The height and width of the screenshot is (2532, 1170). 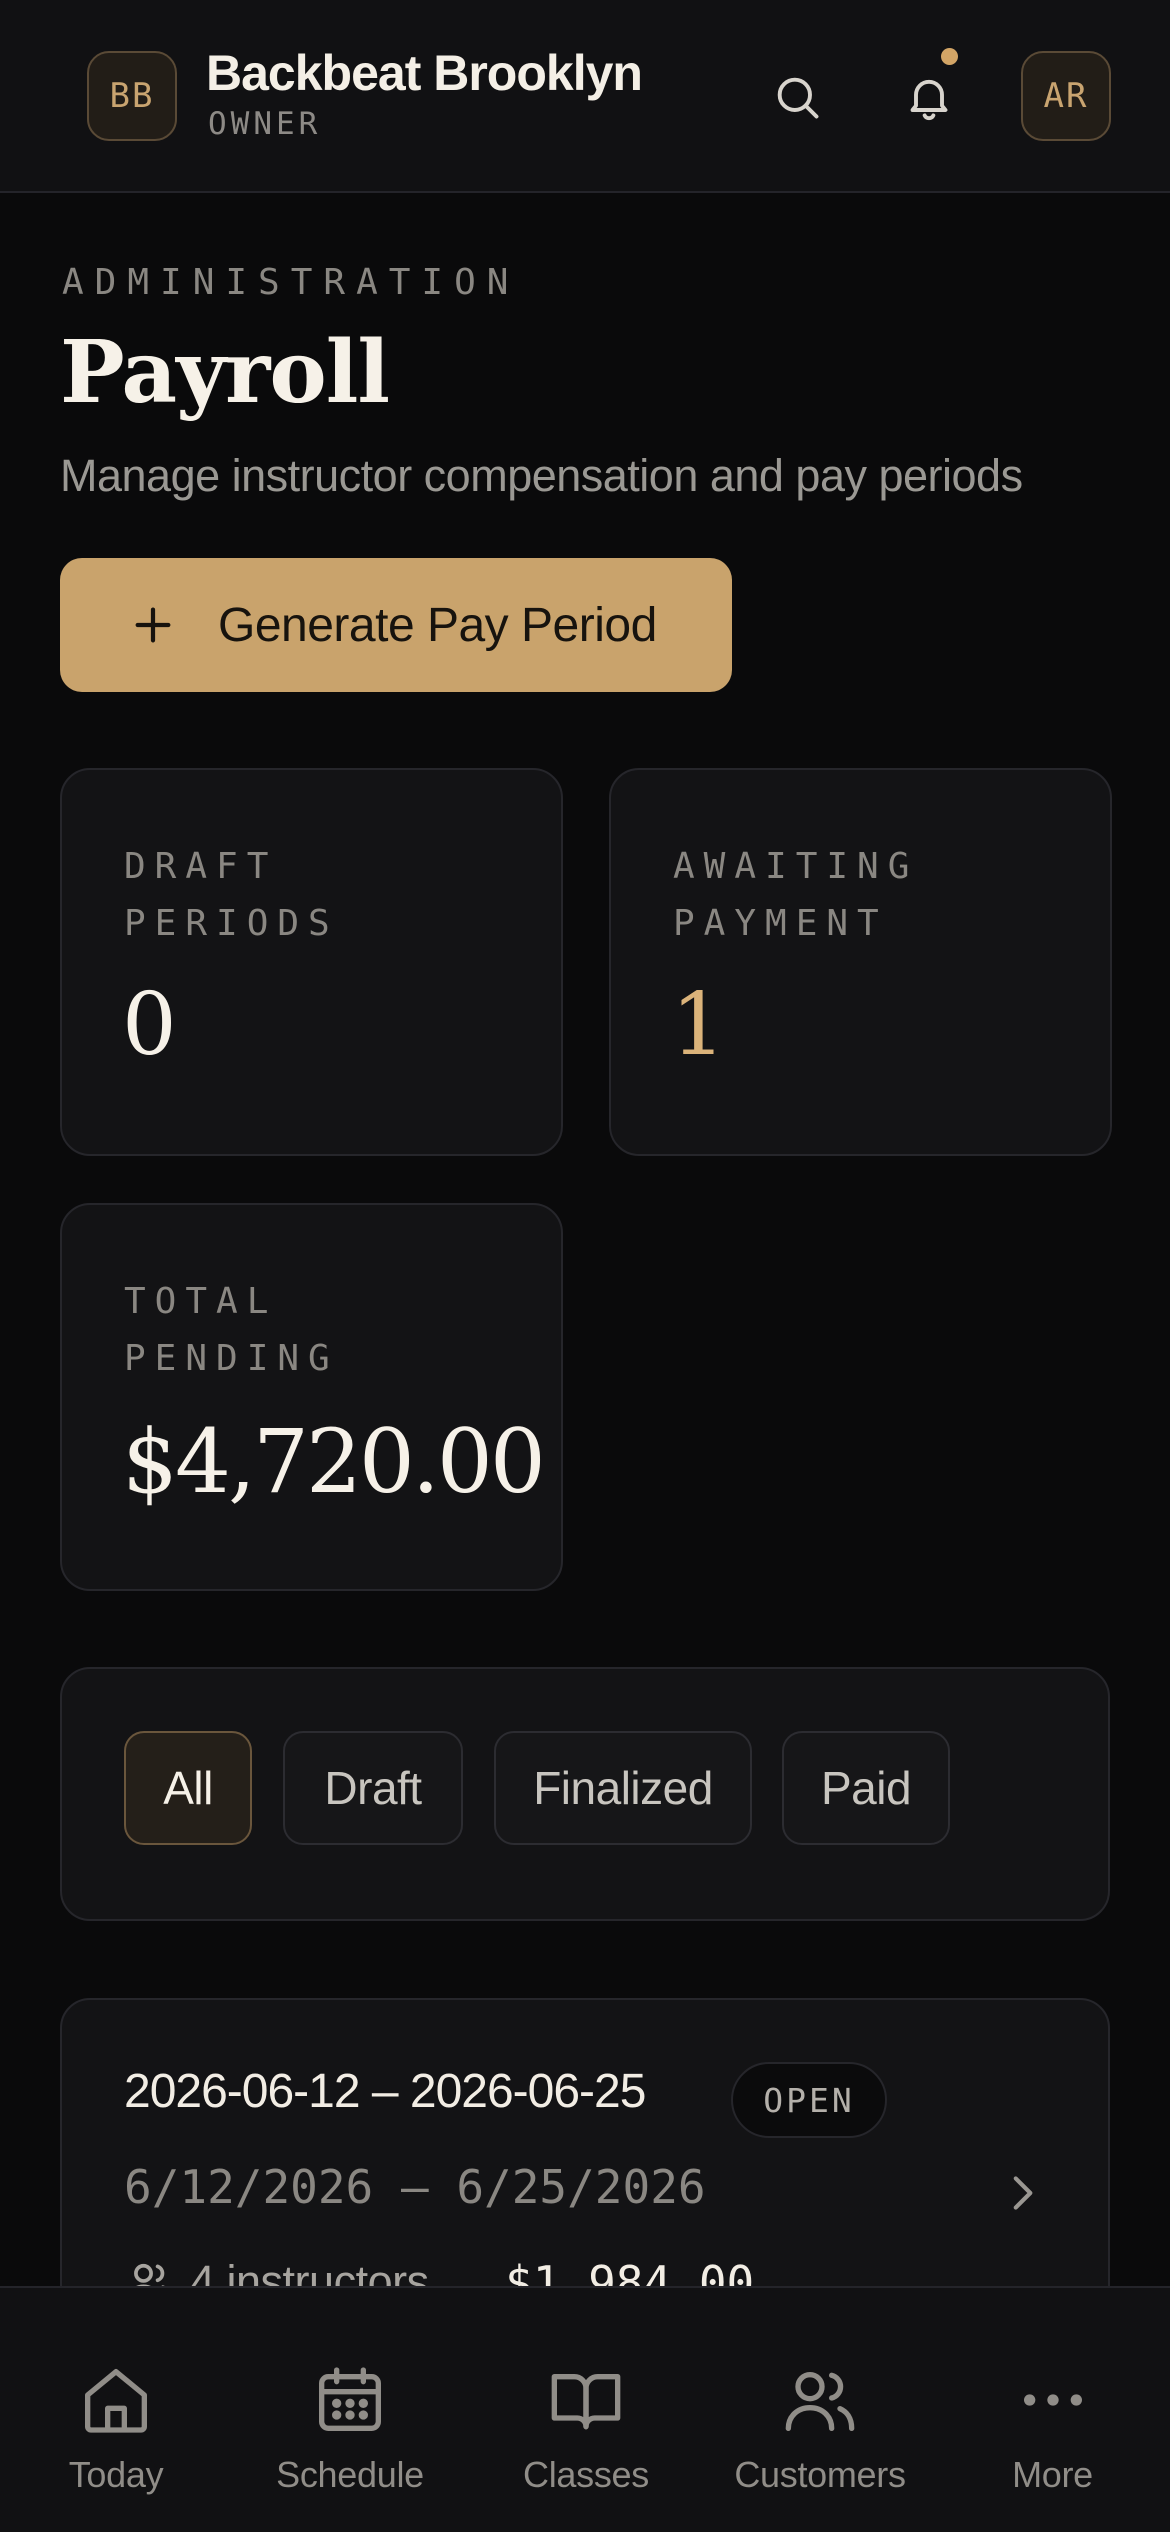 I want to click on nav-item-today: Today, so click(x=116, y=2410).